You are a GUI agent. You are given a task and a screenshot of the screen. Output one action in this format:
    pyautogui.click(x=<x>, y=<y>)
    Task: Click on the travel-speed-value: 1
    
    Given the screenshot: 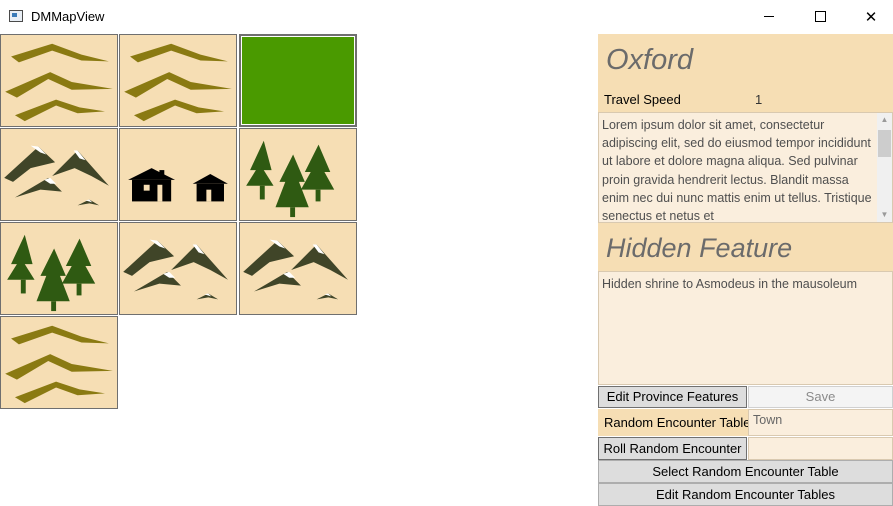 What is the action you would take?
    pyautogui.click(x=758, y=99)
    